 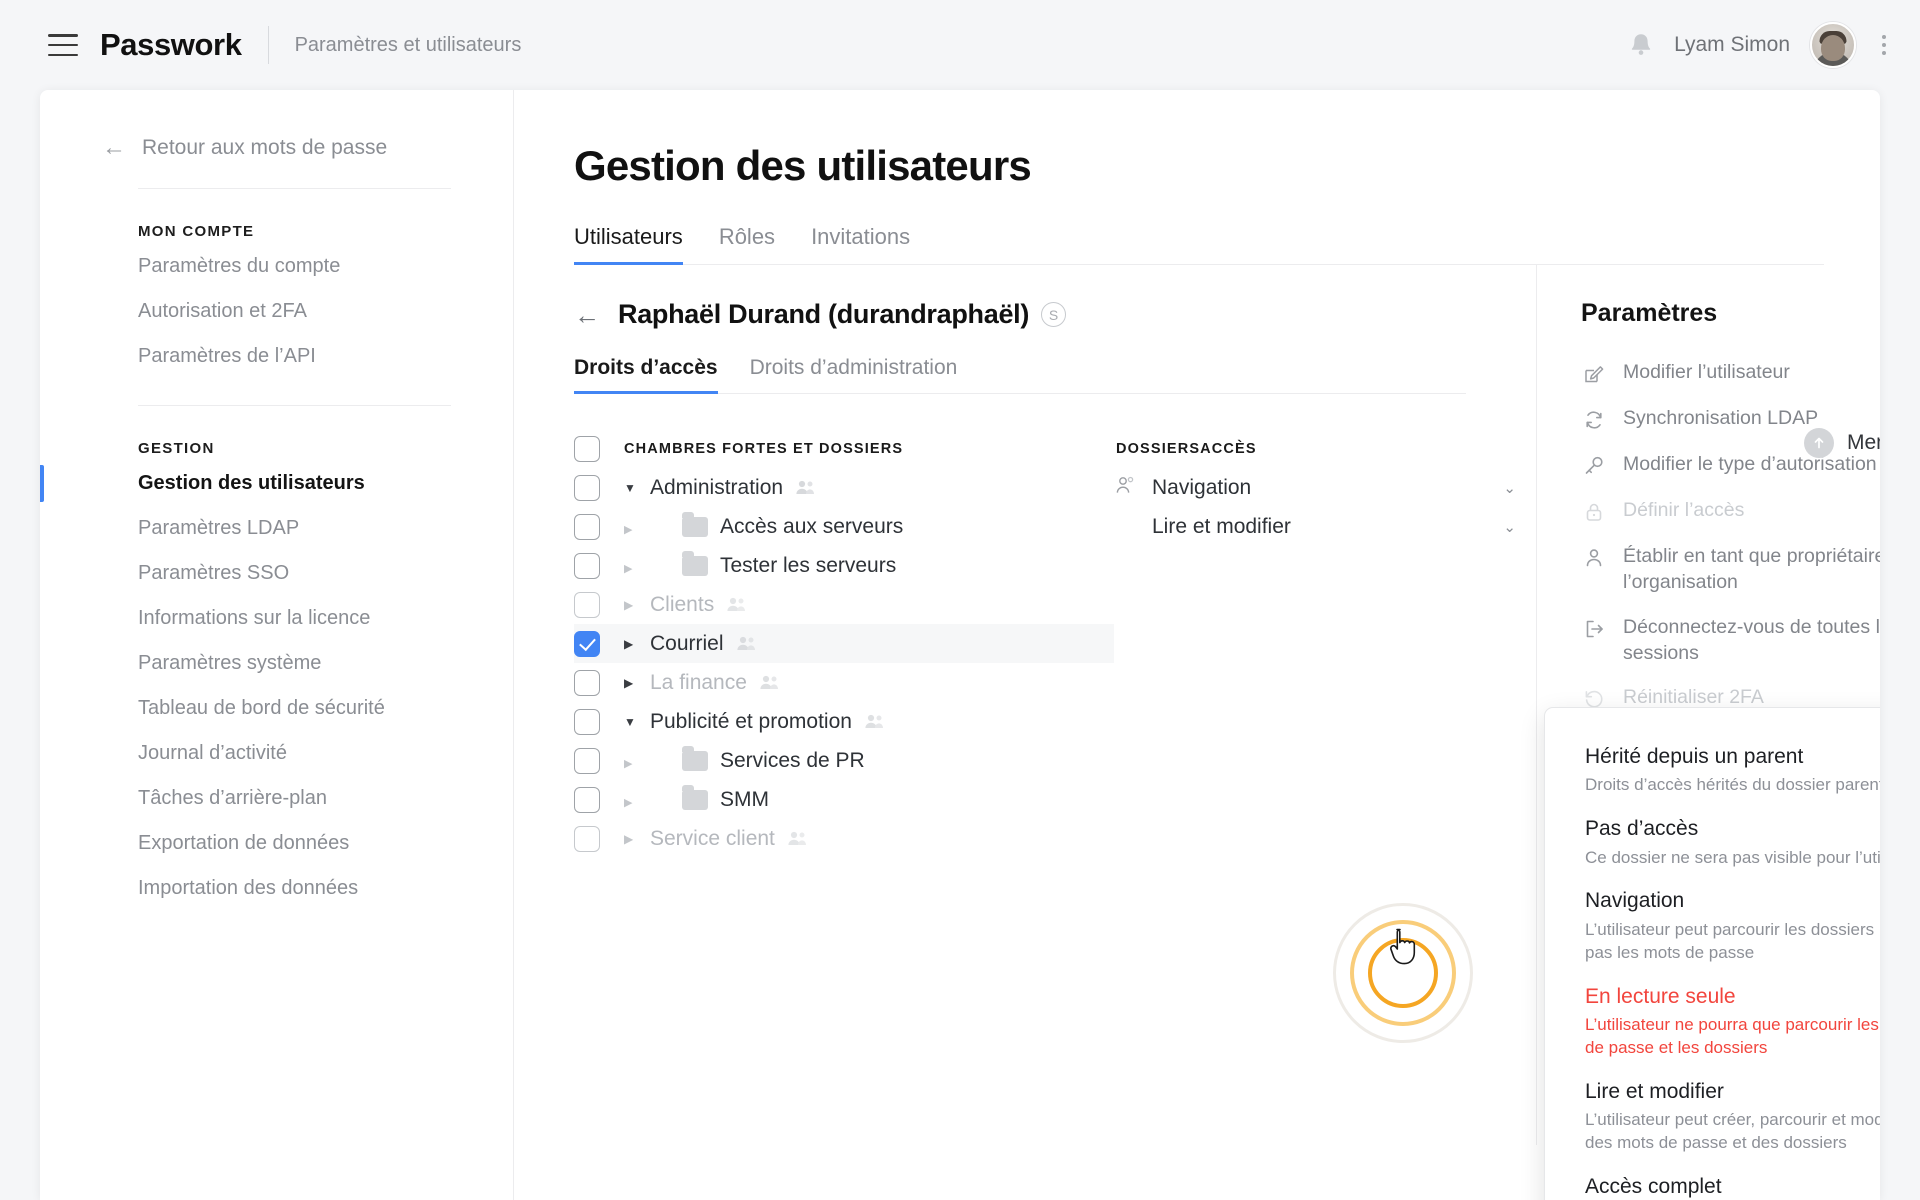 What do you see at coordinates (276, 573) in the screenshot?
I see `sidebar-item-sso-settings: Paramètres SSO` at bounding box center [276, 573].